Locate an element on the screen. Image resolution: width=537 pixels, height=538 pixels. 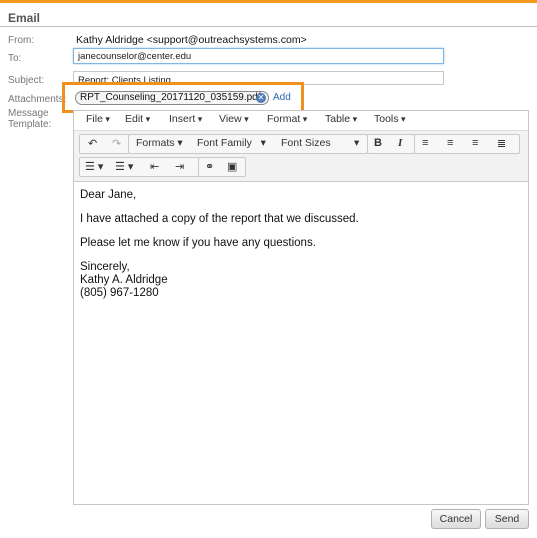
menu-view: View is located at coordinates (234, 119).